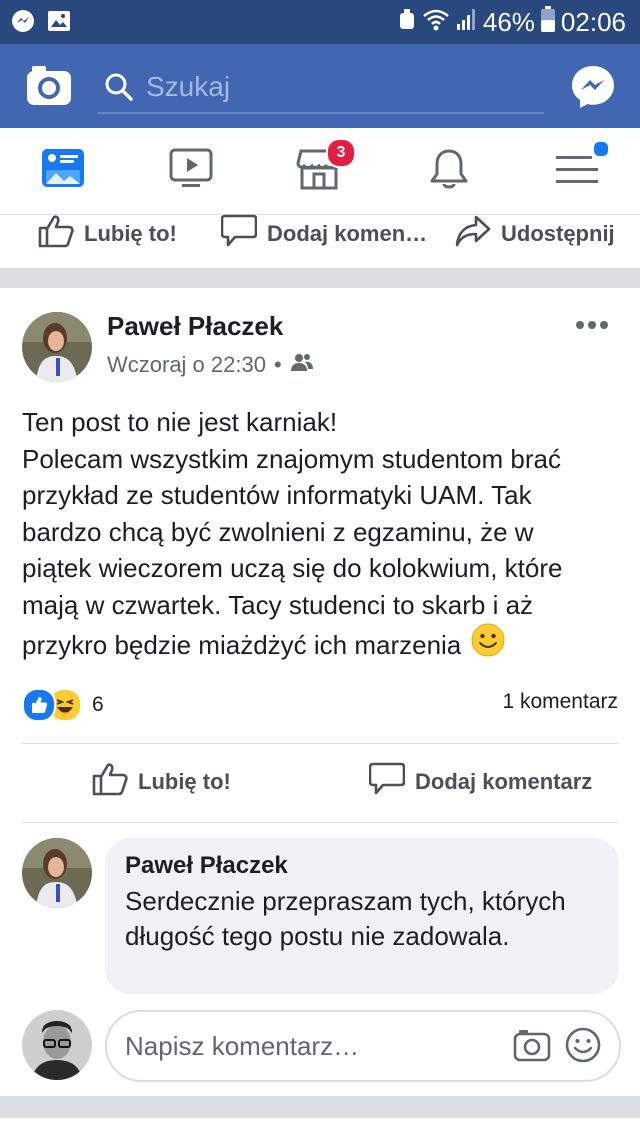 Image resolution: width=640 pixels, height=1137 pixels. I want to click on tab-watch, so click(193, 171).